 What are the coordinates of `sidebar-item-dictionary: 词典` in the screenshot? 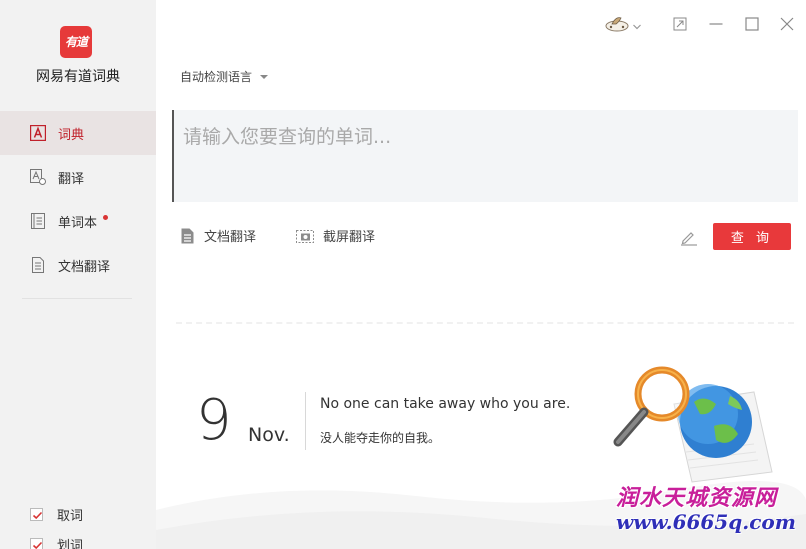 It's located at (78, 133).